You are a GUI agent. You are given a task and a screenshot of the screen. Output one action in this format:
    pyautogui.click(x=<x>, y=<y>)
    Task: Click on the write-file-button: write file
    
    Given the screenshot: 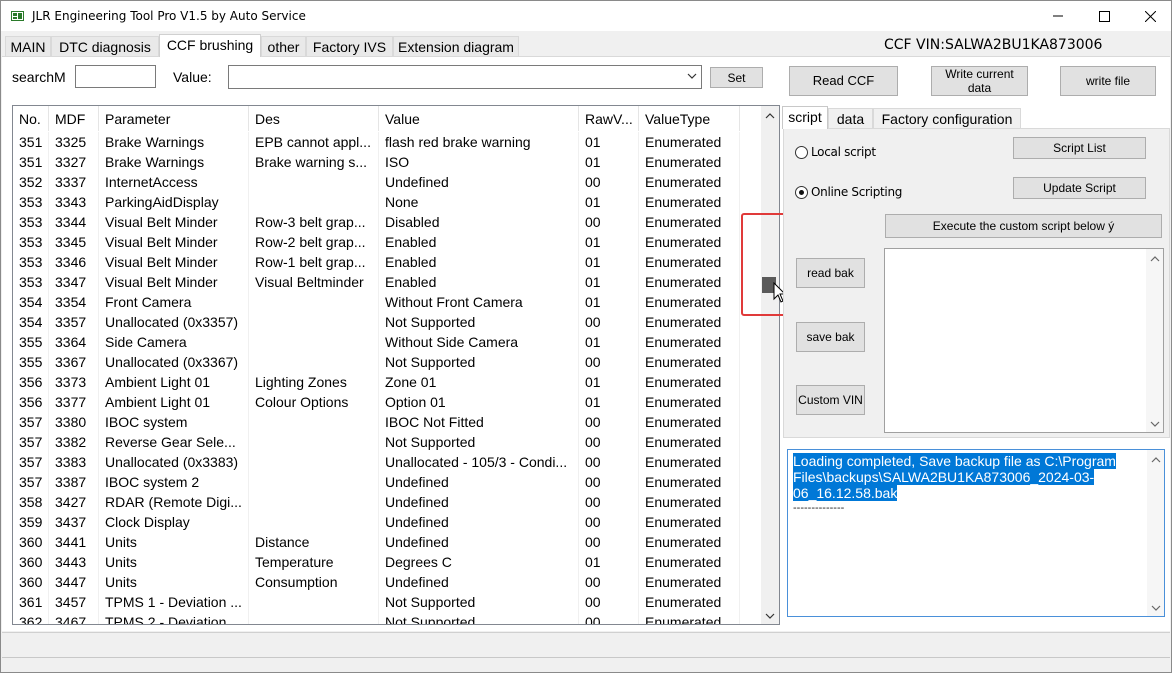 What is the action you would take?
    pyautogui.click(x=1108, y=81)
    